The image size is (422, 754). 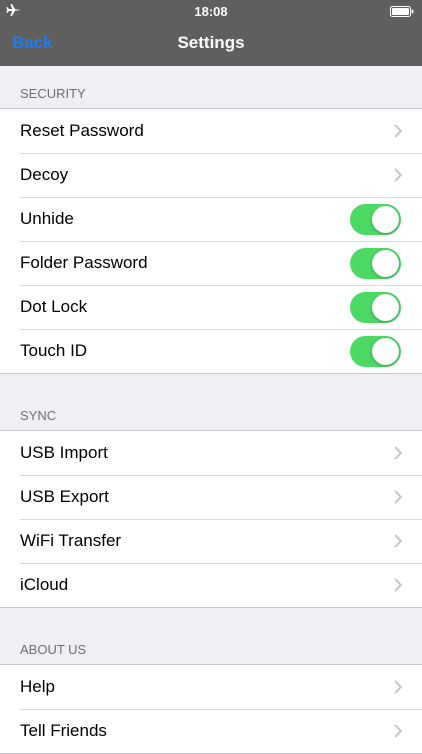 I want to click on row-icloud: iCloud, so click(x=211, y=585).